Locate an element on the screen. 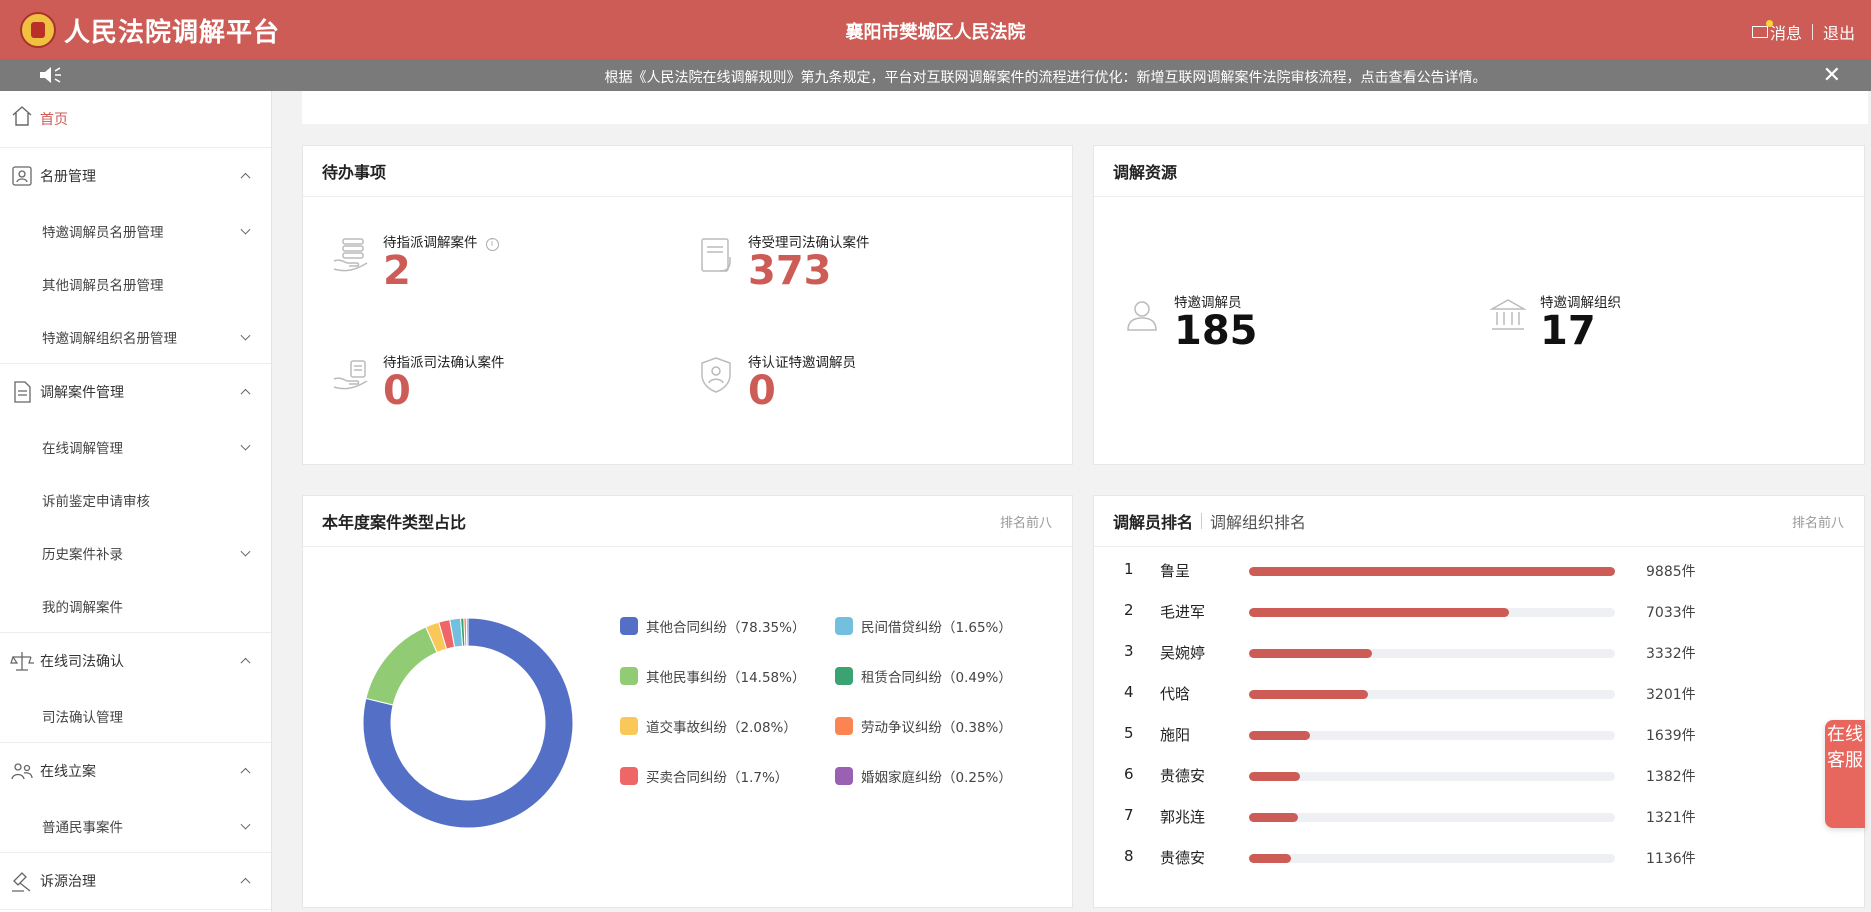 This screenshot has width=1871, height=912. case-count: 3332件 is located at coordinates (1671, 654).